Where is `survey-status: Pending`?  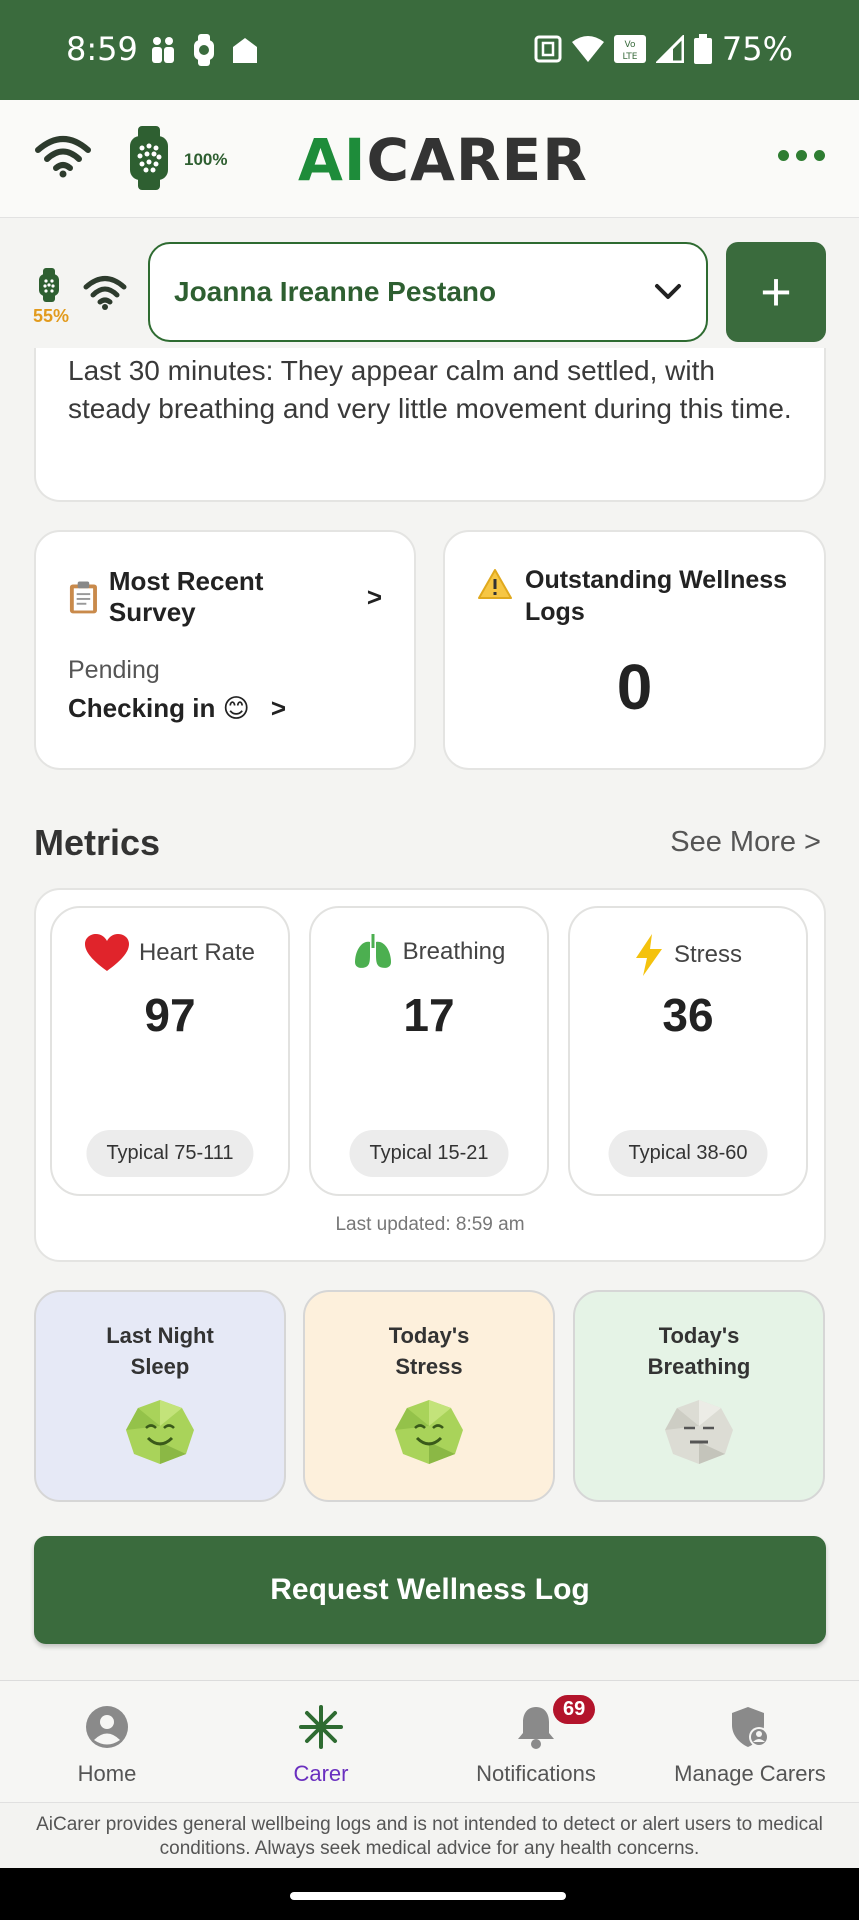
survey-status: Pending is located at coordinates (114, 670).